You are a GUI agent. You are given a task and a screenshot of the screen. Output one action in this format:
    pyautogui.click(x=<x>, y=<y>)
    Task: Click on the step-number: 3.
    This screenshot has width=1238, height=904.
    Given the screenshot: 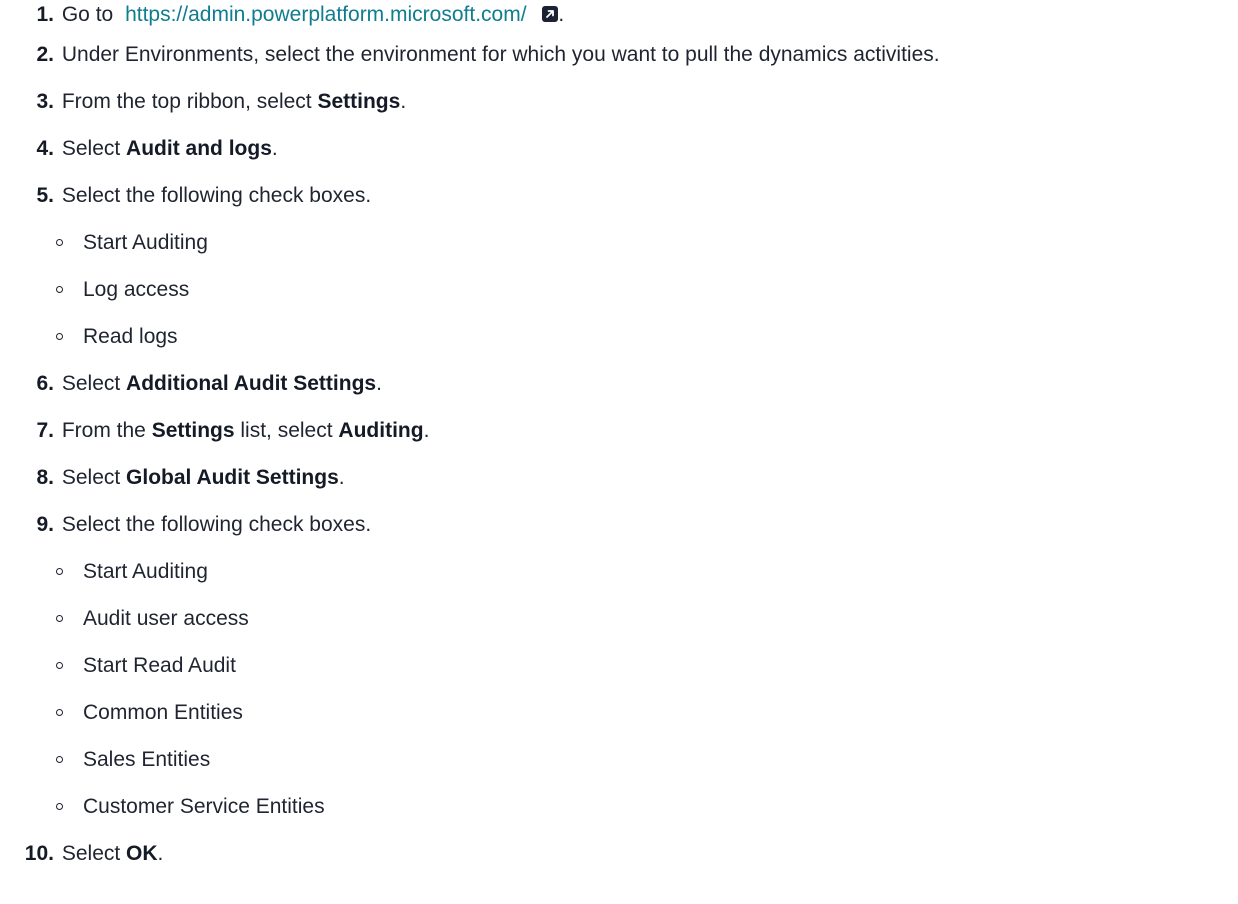 What is the action you would take?
    pyautogui.click(x=45, y=101)
    